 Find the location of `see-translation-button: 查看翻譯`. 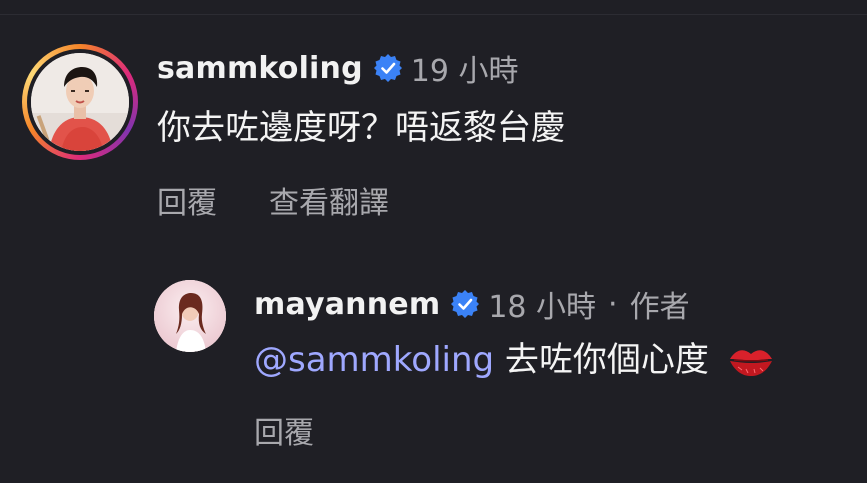

see-translation-button: 查看翻譯 is located at coordinates (329, 200).